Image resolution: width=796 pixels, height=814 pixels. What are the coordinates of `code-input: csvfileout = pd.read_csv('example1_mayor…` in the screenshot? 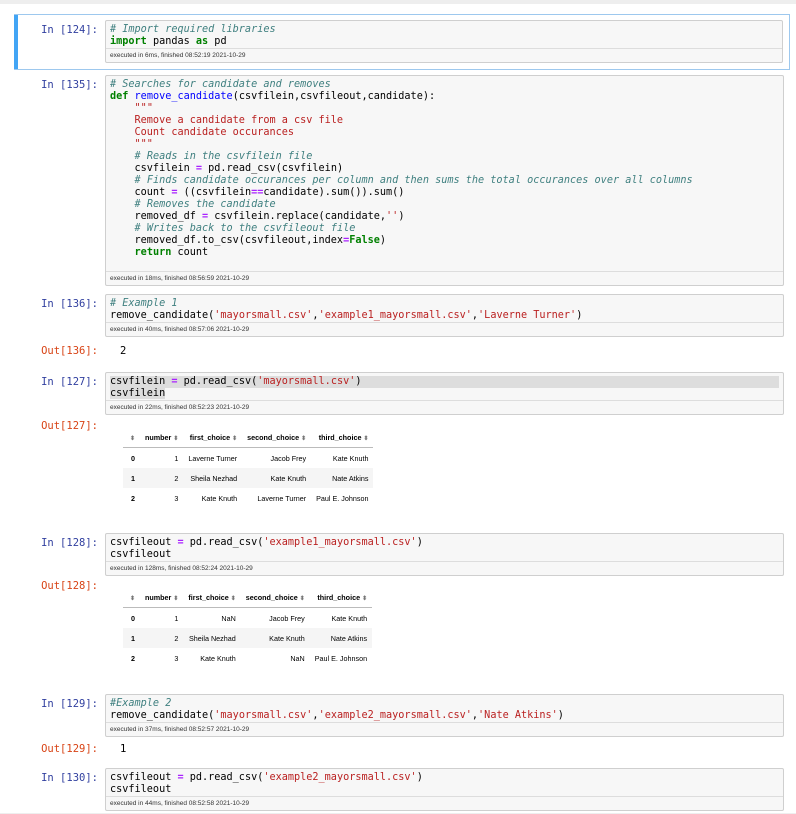 It's located at (444, 547).